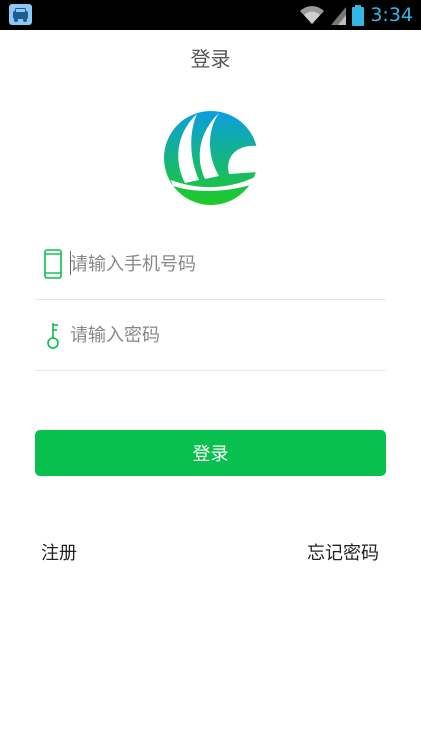 Image resolution: width=421 pixels, height=749 pixels. What do you see at coordinates (391, 15) in the screenshot?
I see `status-time: 3:34` at bounding box center [391, 15].